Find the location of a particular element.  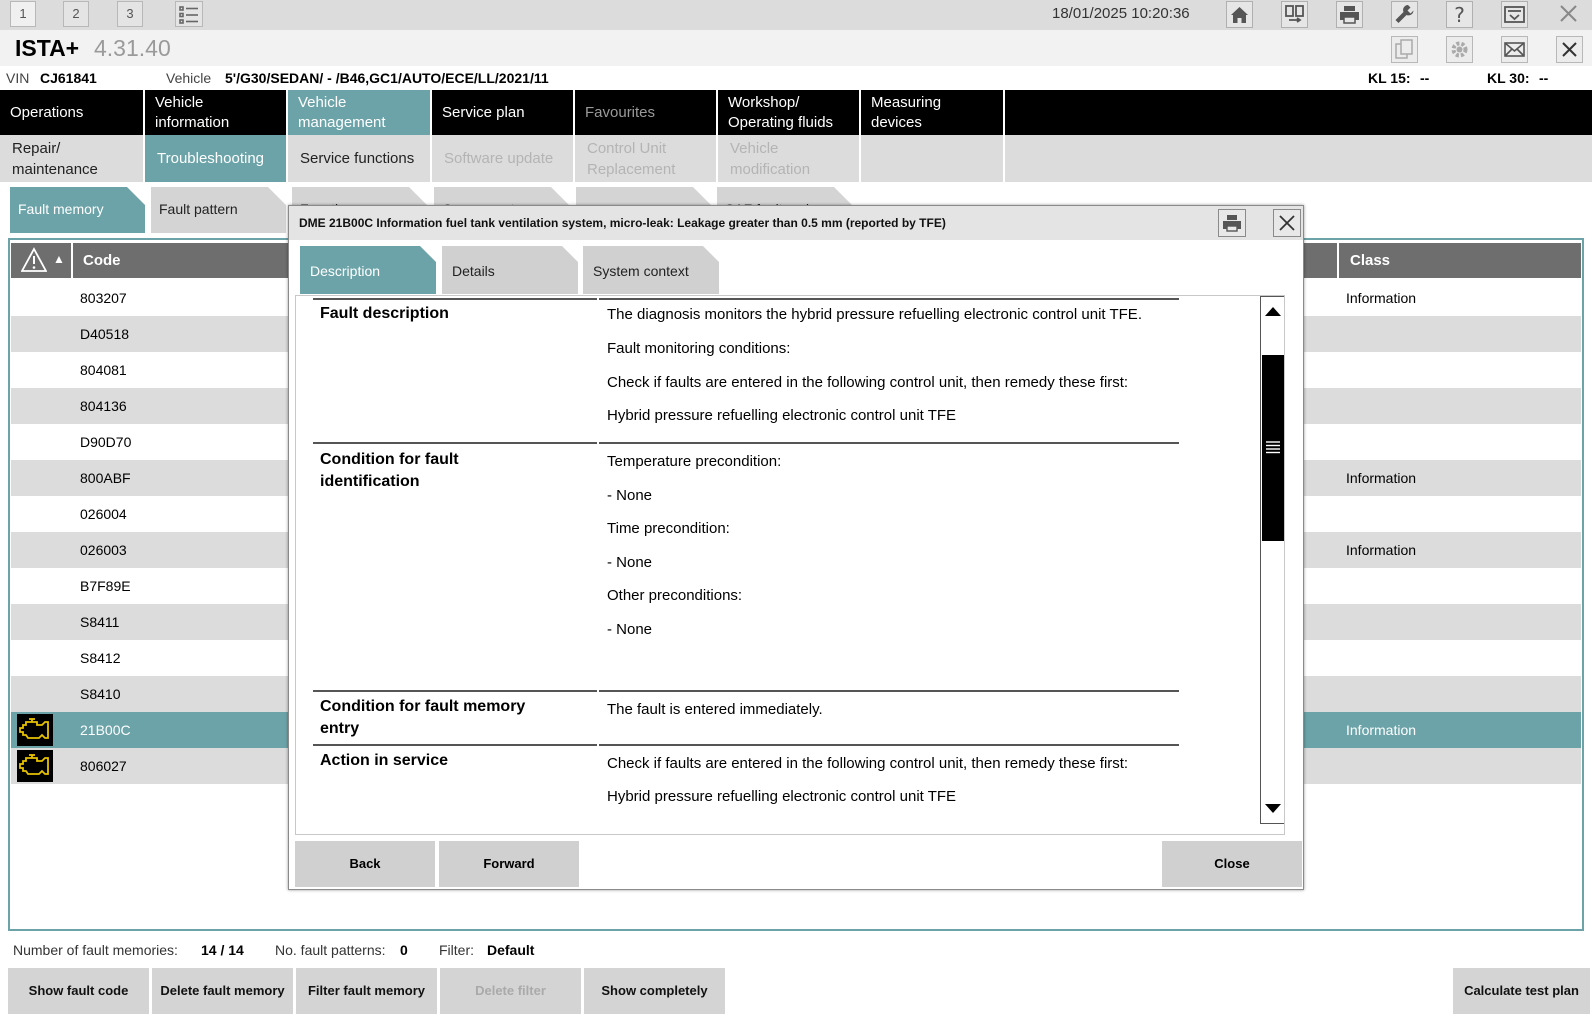

dialog-tab-details: Details is located at coordinates (510, 270).